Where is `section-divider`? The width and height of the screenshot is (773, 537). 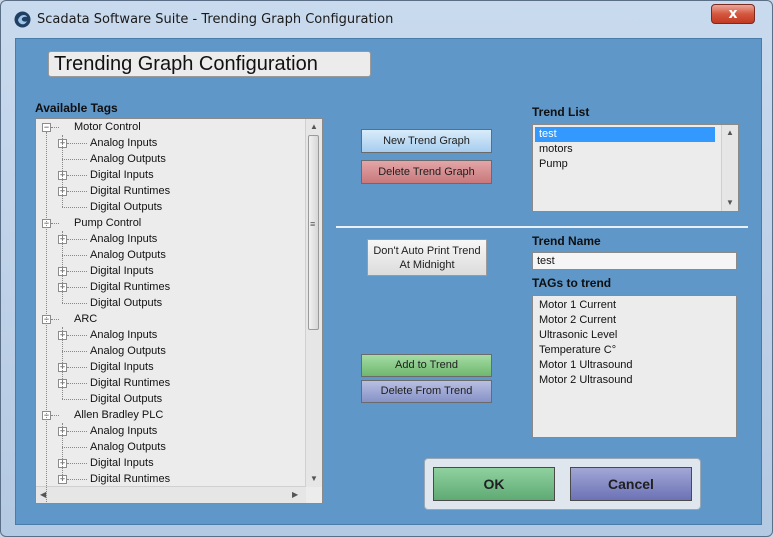
section-divider is located at coordinates (542, 227).